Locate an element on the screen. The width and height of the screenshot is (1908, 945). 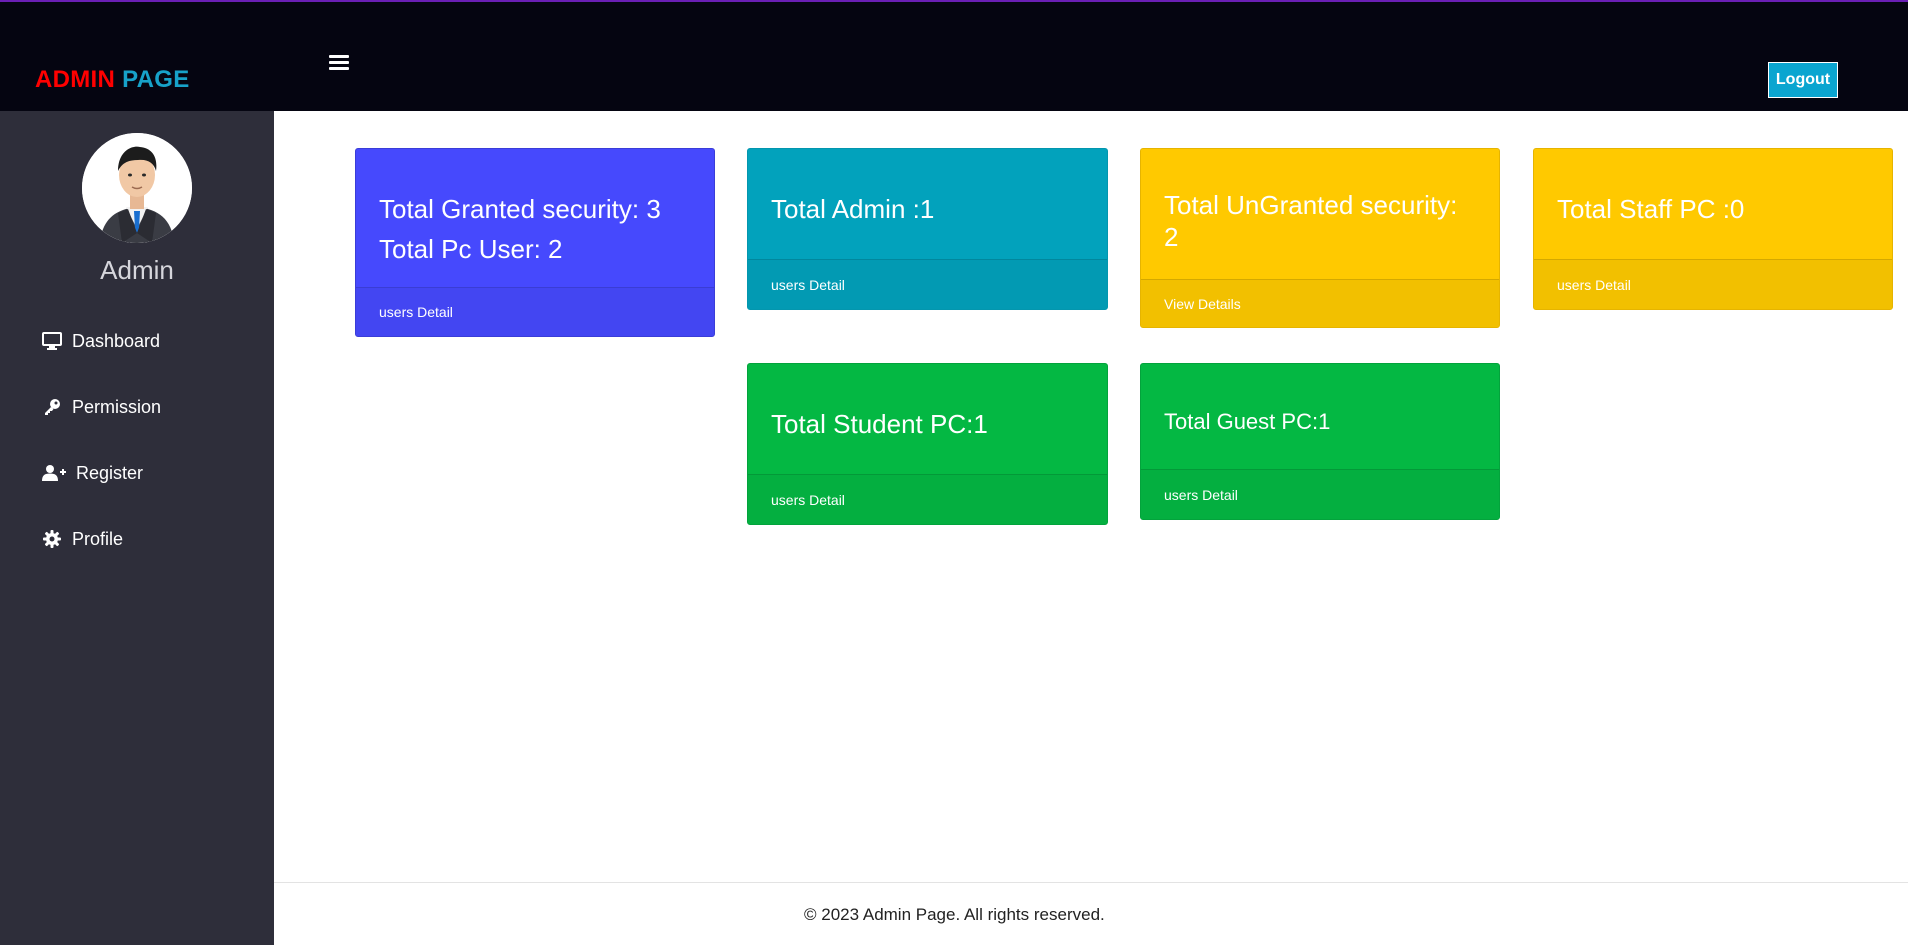
sidebar-user-name: Admin is located at coordinates (137, 270).